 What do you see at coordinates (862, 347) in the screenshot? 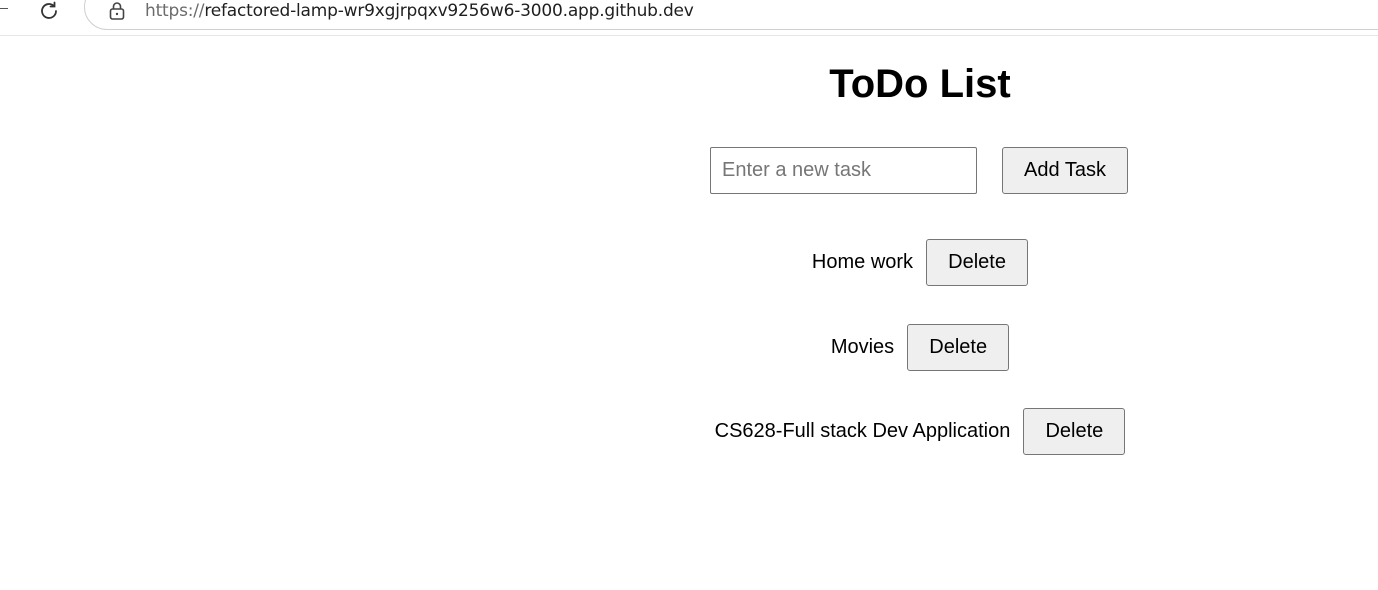
I see `task-label: Movies` at bounding box center [862, 347].